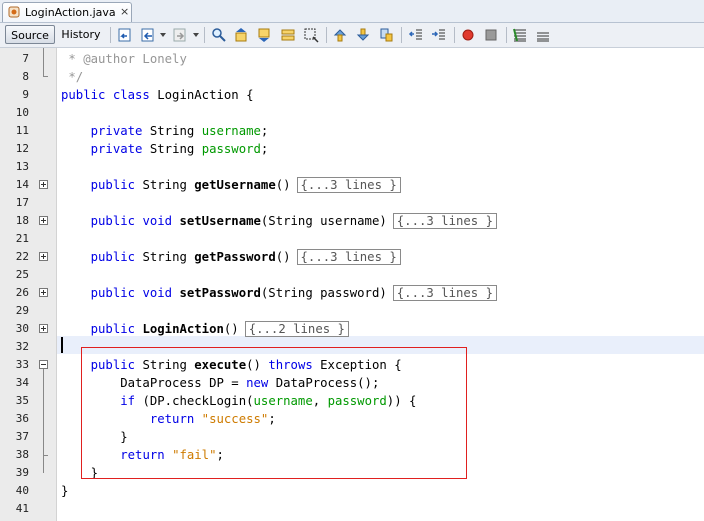 The width and height of the screenshot is (704, 521). What do you see at coordinates (439, 35) in the screenshot?
I see `shift-right-icon` at bounding box center [439, 35].